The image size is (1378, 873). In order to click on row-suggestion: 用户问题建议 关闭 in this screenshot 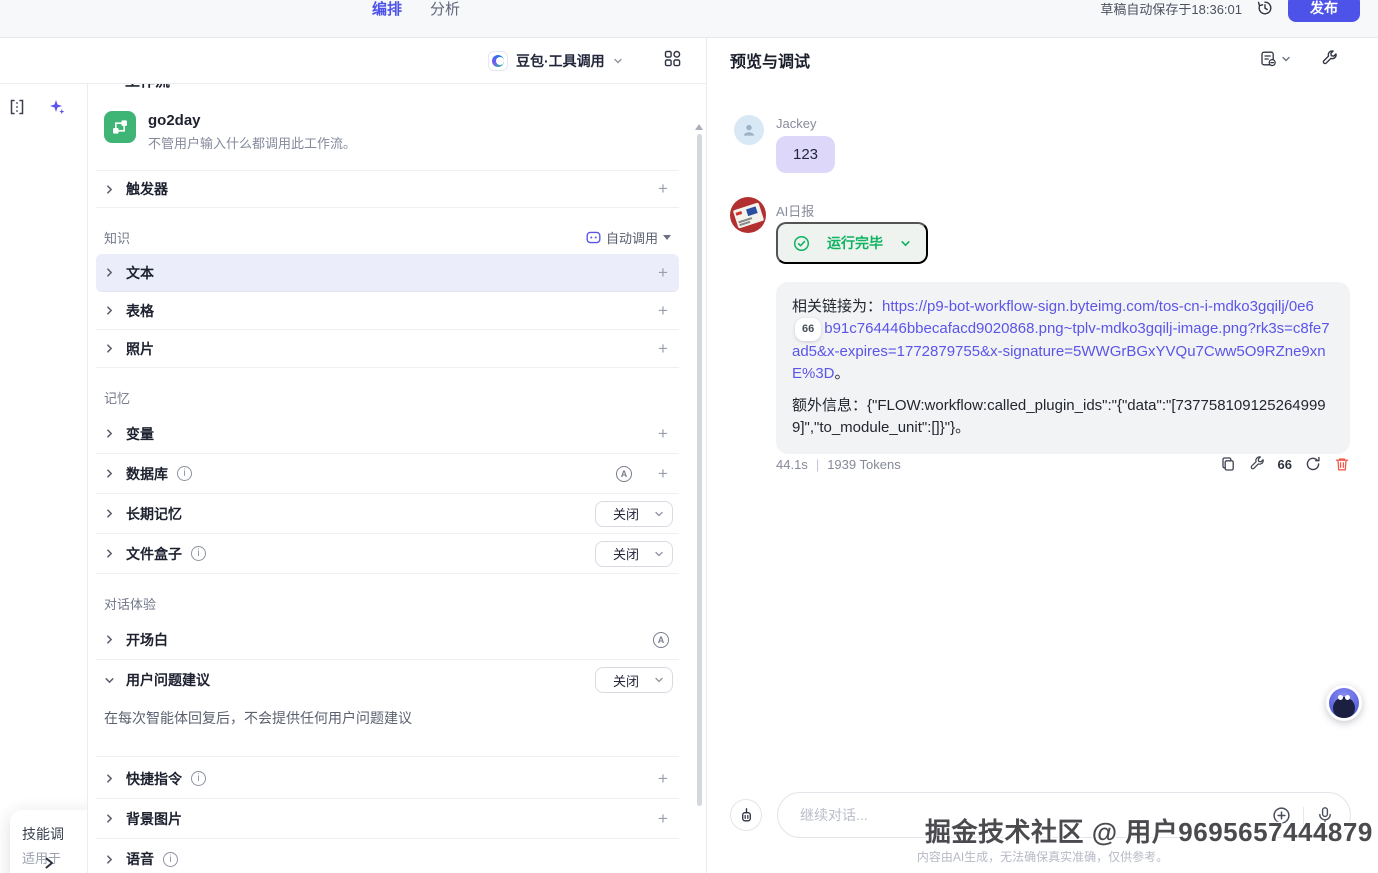, I will do `click(387, 680)`.